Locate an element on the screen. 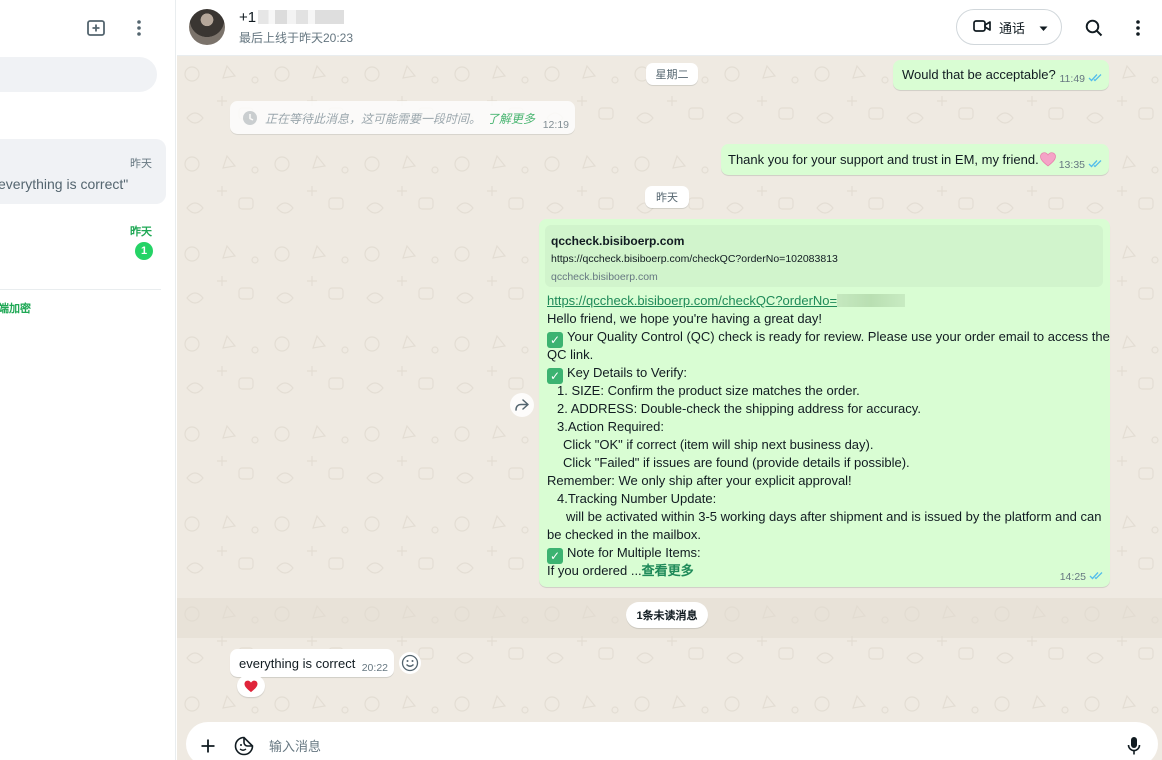 This screenshot has height=760, width=1162. chat-preview: everything is correct" is located at coordinates (64, 184).